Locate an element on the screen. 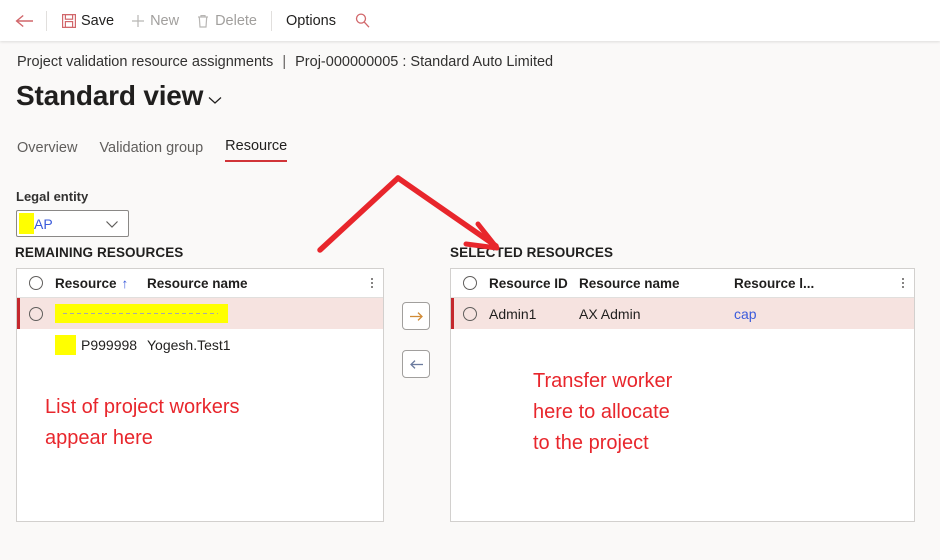 Image resolution: width=940 pixels, height=560 pixels. column-header-resource-id: Resource ID is located at coordinates (534, 283).